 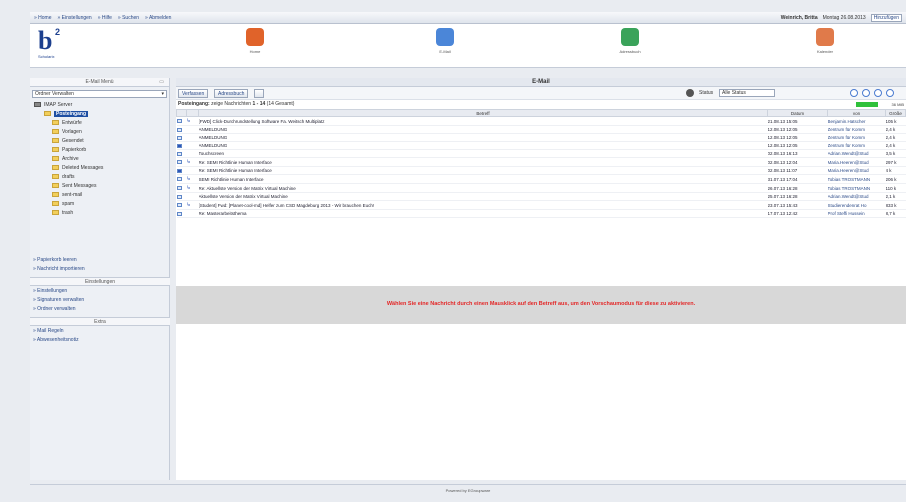 What do you see at coordinates (856, 113) in the screenshot?
I see `column-header: von` at bounding box center [856, 113].